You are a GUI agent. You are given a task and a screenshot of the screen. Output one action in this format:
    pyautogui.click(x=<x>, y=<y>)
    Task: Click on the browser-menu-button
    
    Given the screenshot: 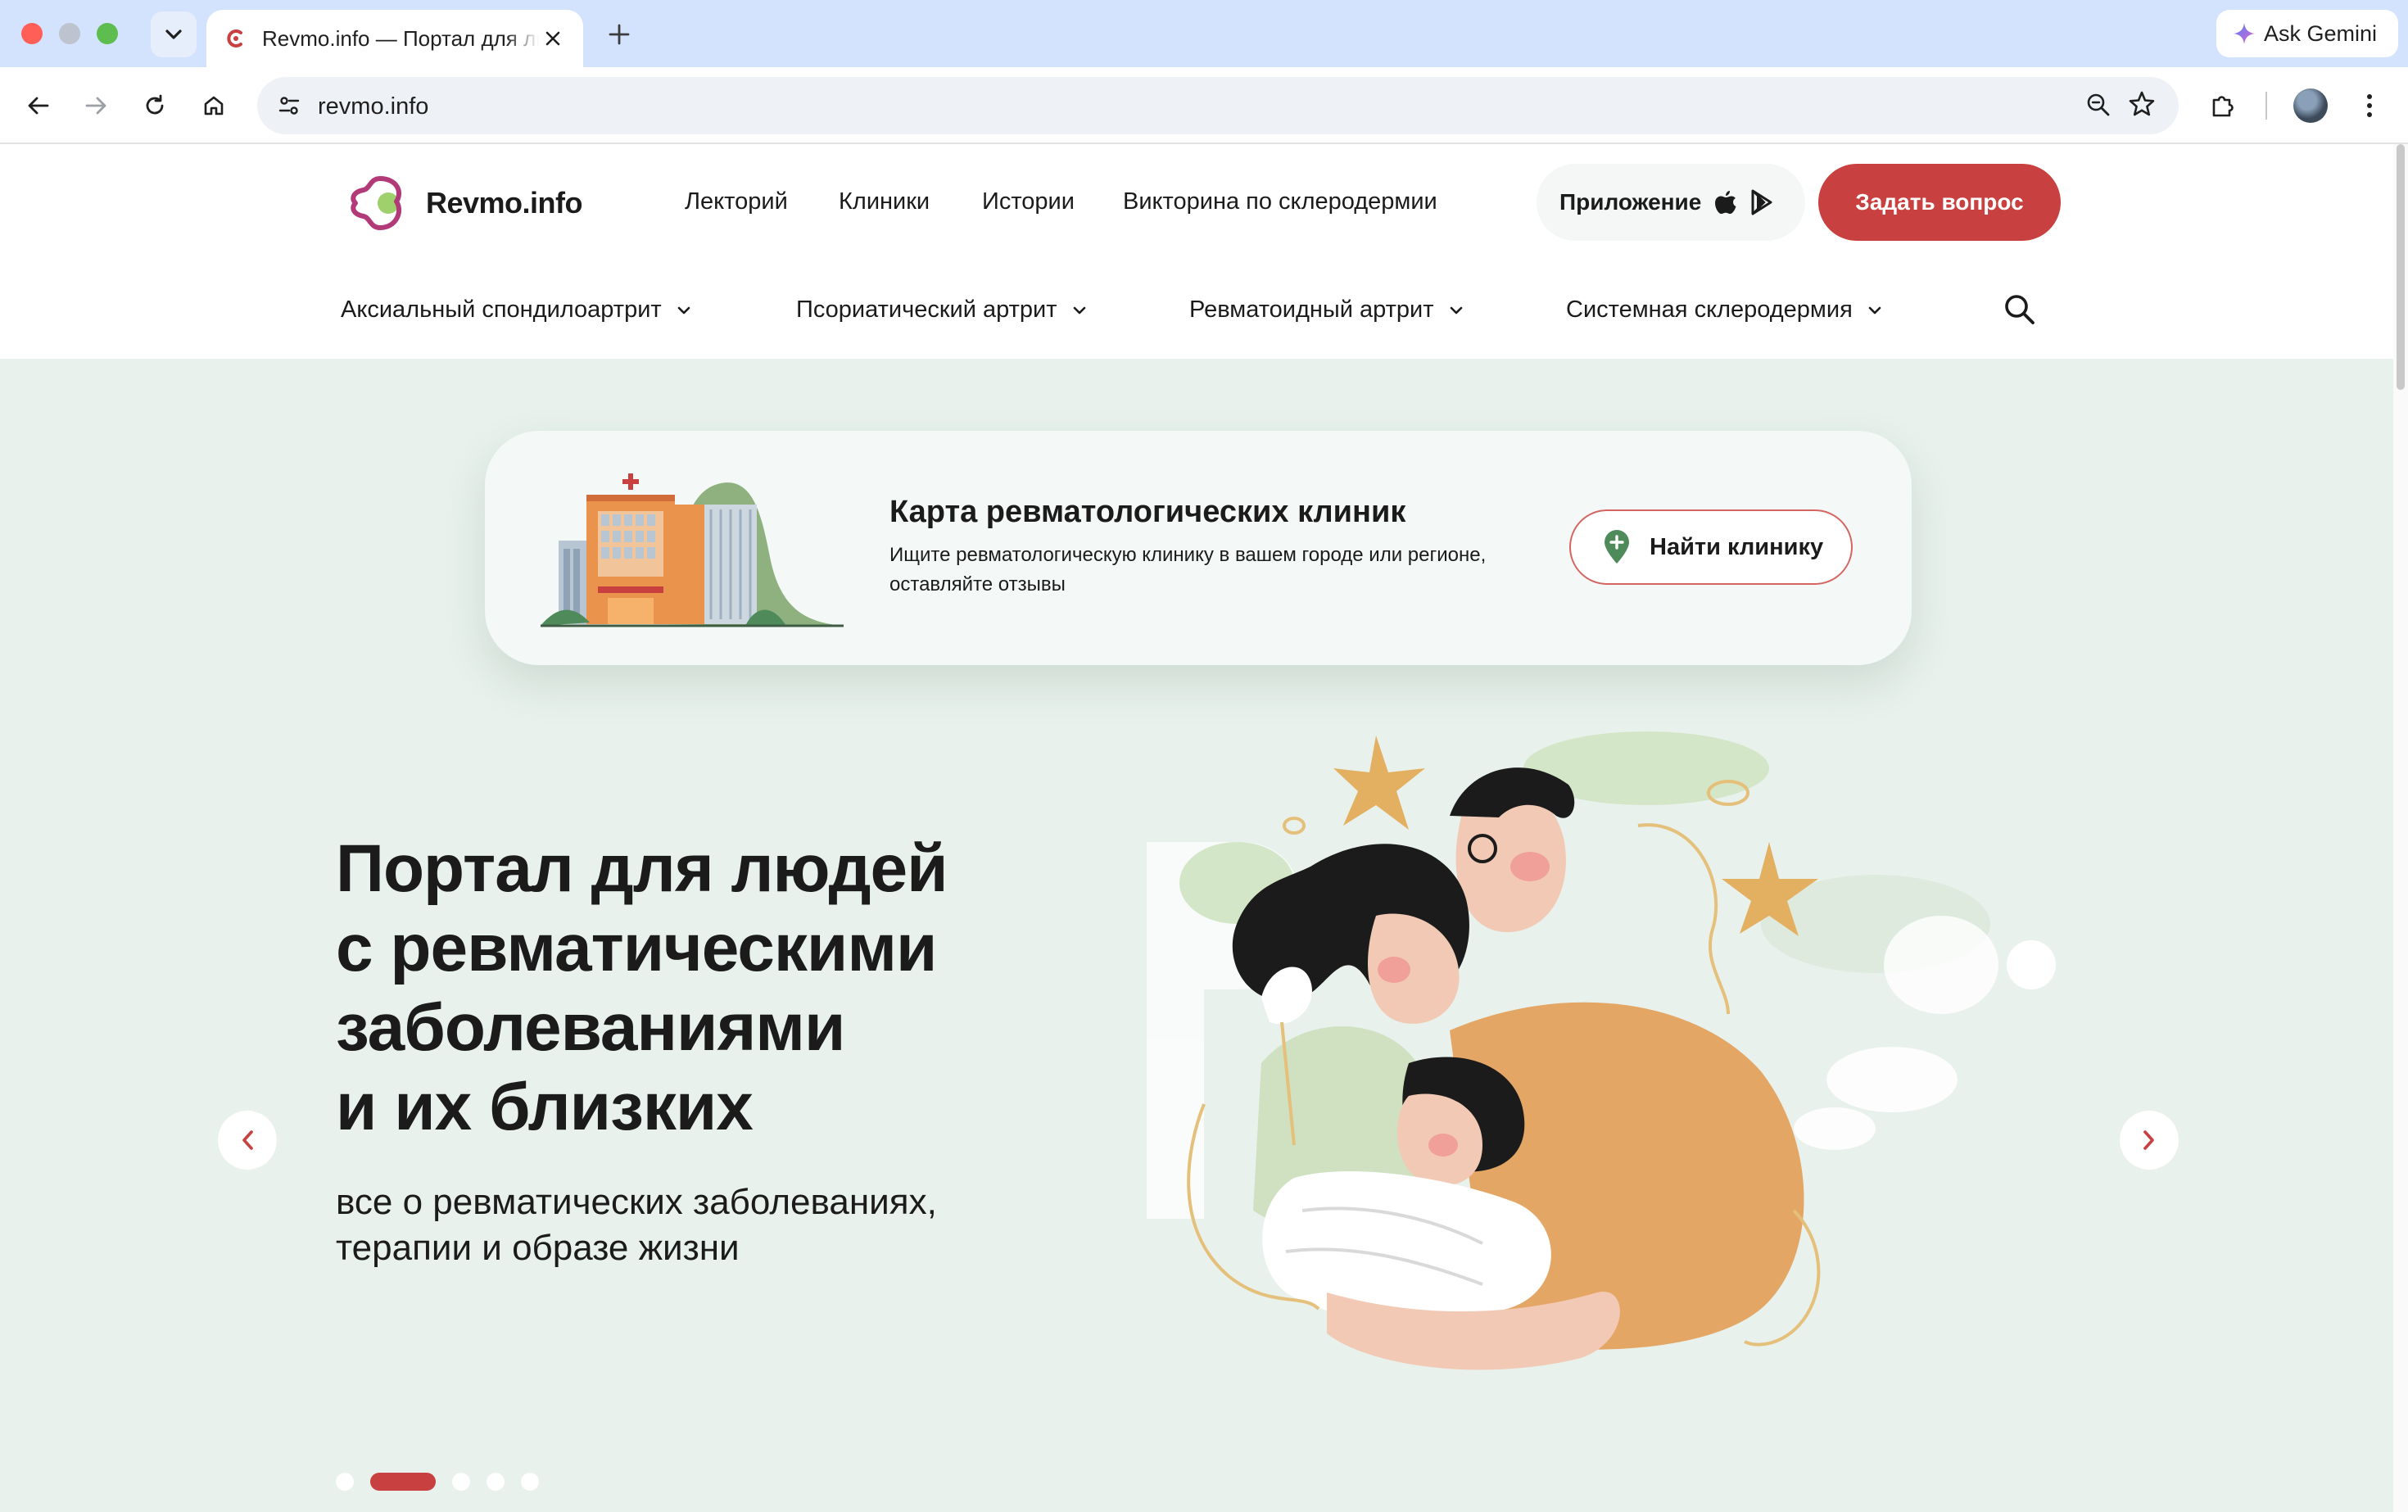 What is the action you would take?
    pyautogui.click(x=2369, y=105)
    